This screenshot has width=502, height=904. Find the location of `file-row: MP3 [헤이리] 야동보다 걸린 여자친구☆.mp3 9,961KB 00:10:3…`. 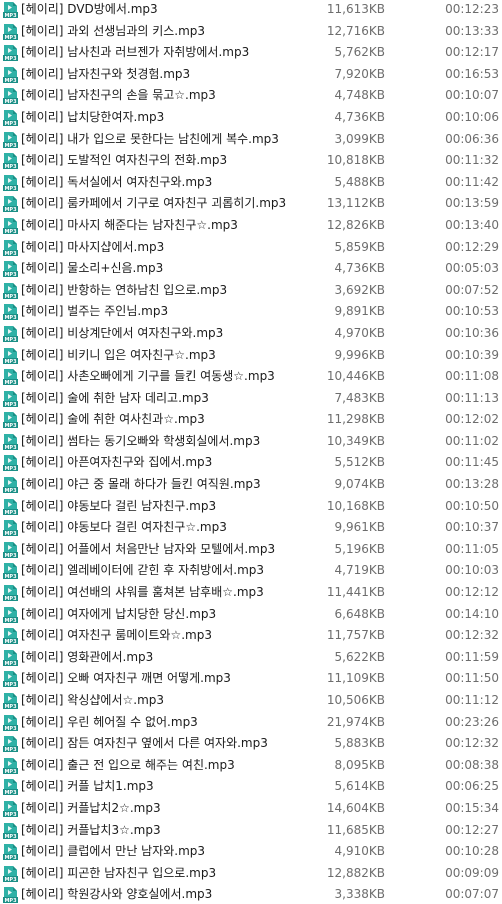

file-row: MP3 [헤이리] 야동보다 걸린 여자친구☆.mp3 9,961KB 00:10:3… is located at coordinates (251, 528).